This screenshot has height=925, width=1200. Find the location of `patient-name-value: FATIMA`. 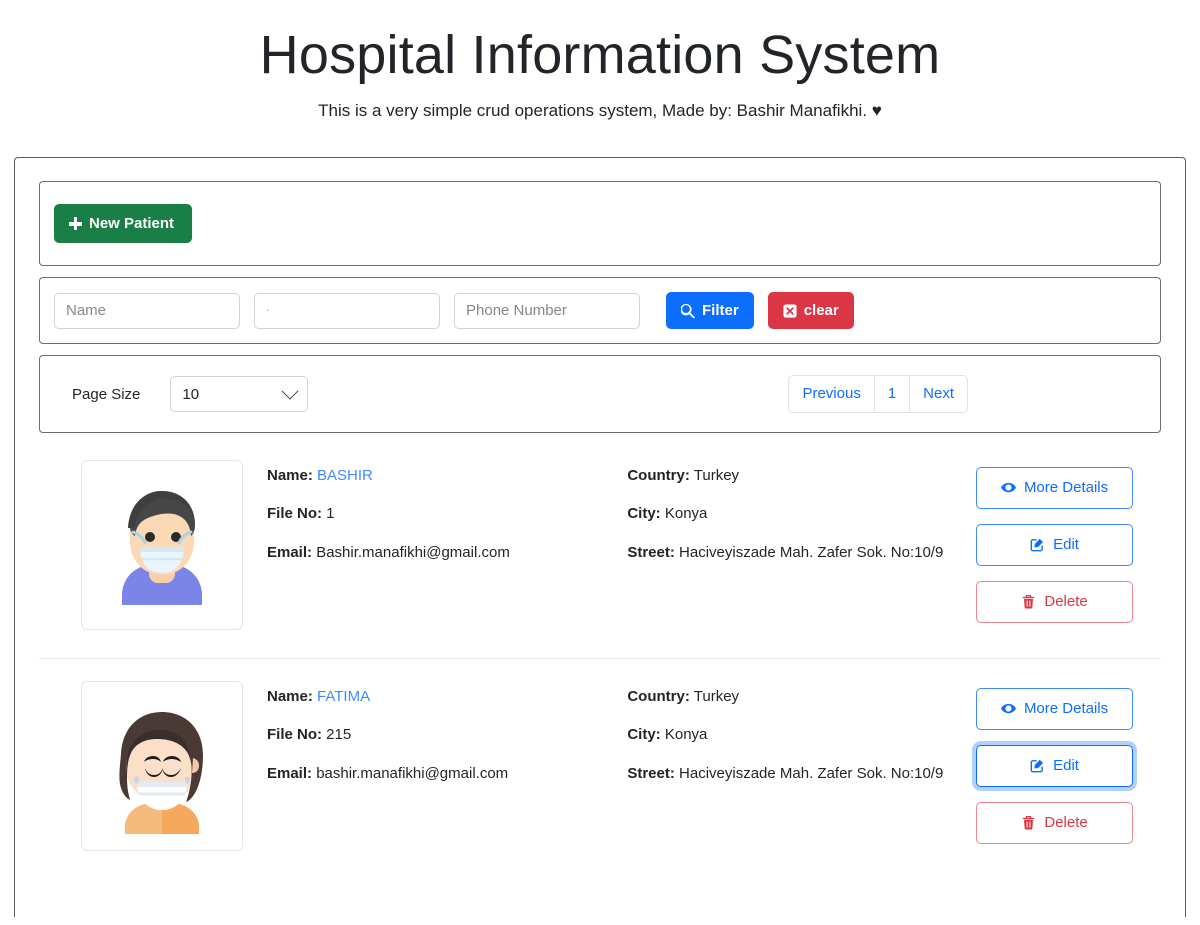

patient-name-value: FATIMA is located at coordinates (343, 696).